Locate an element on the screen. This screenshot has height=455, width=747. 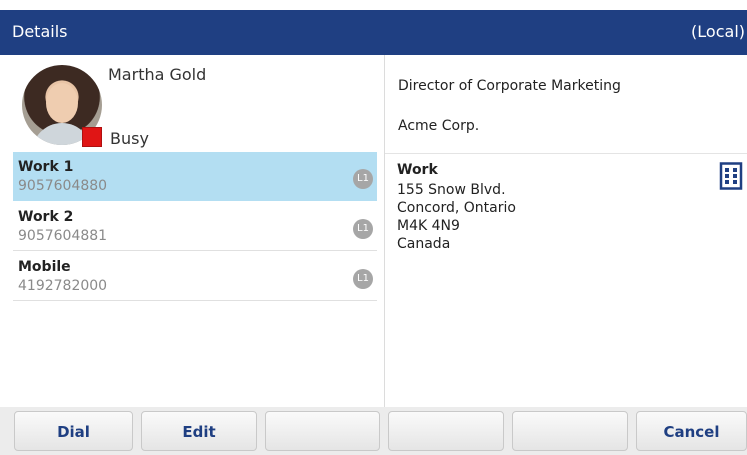
cancel-button: Cancel is located at coordinates (691, 431).